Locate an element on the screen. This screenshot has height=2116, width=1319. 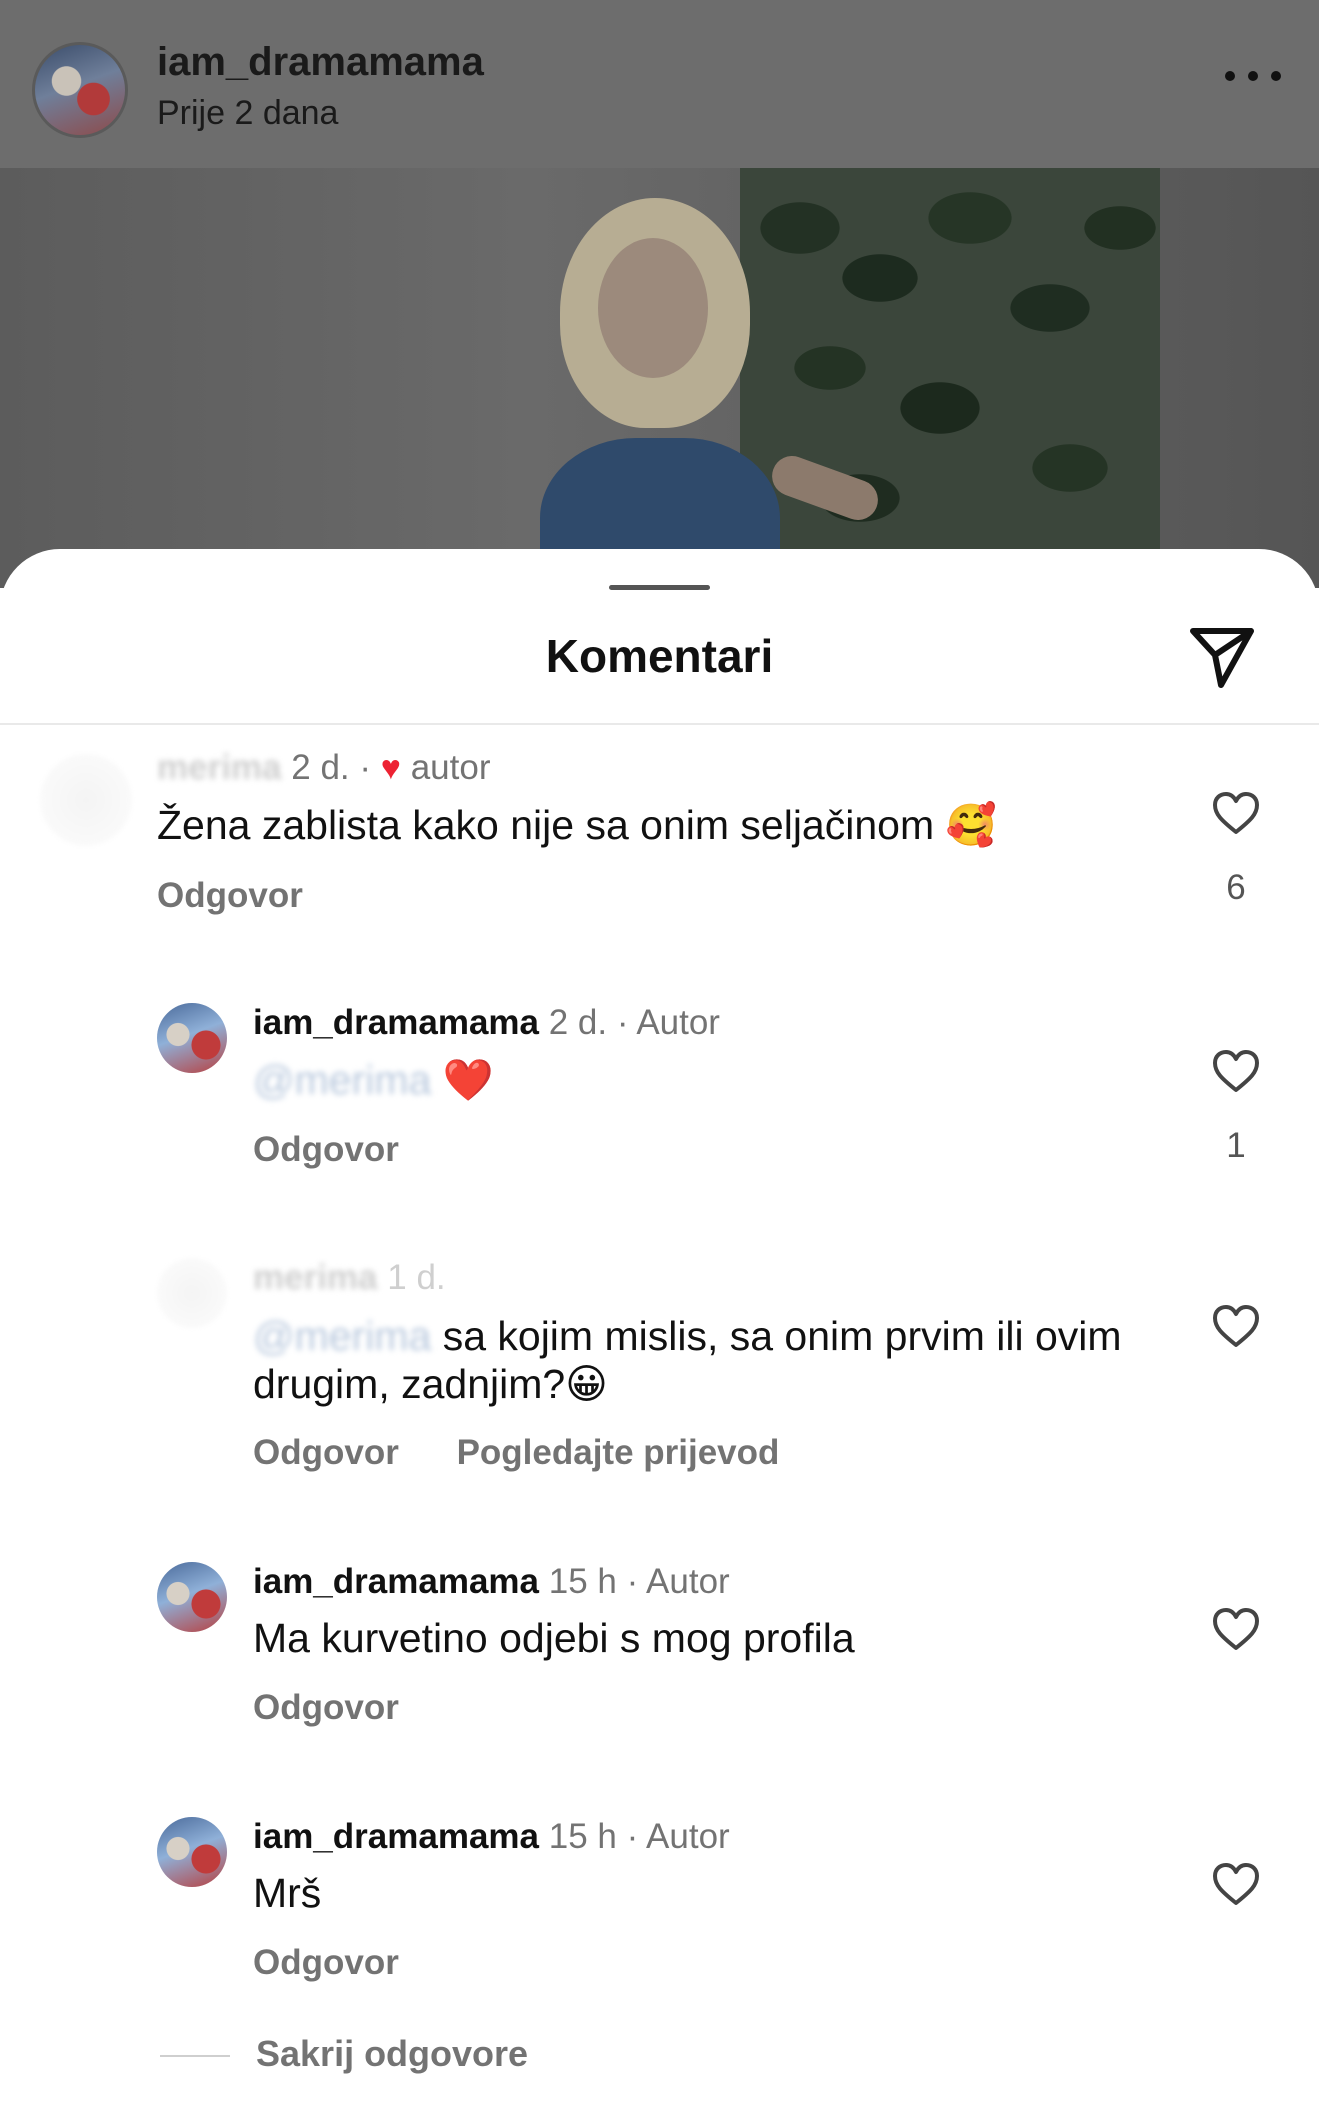
comment-meta: iam_dramamama 2 d. · Autor is located at coordinates (486, 1023).